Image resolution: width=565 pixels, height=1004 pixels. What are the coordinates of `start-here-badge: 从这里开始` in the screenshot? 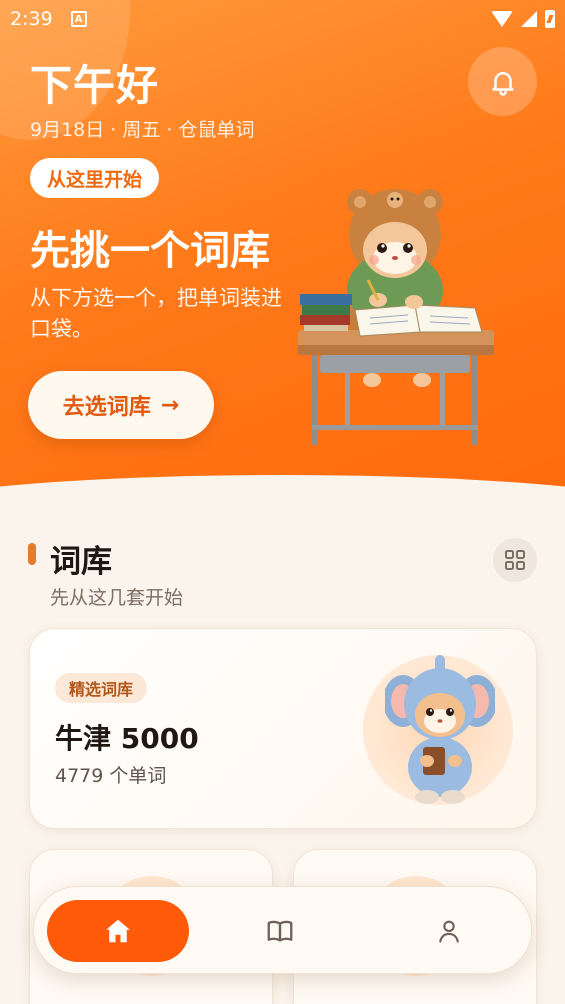 It's located at (95, 178).